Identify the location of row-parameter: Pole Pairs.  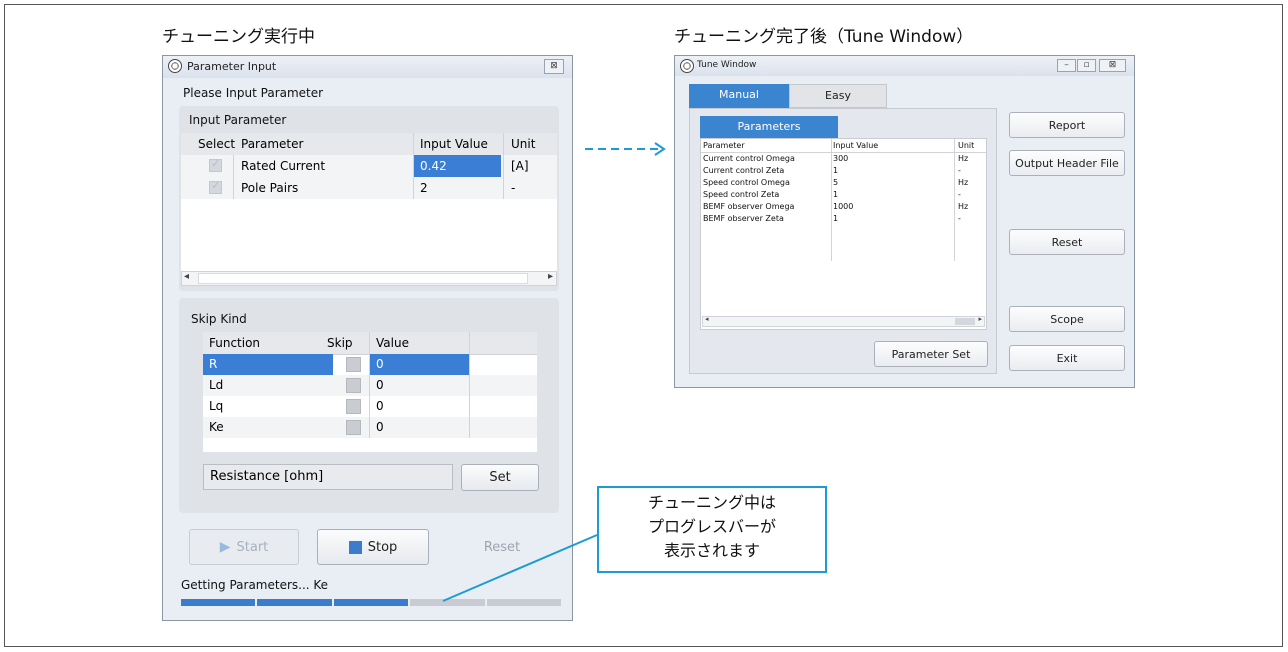
(270, 188).